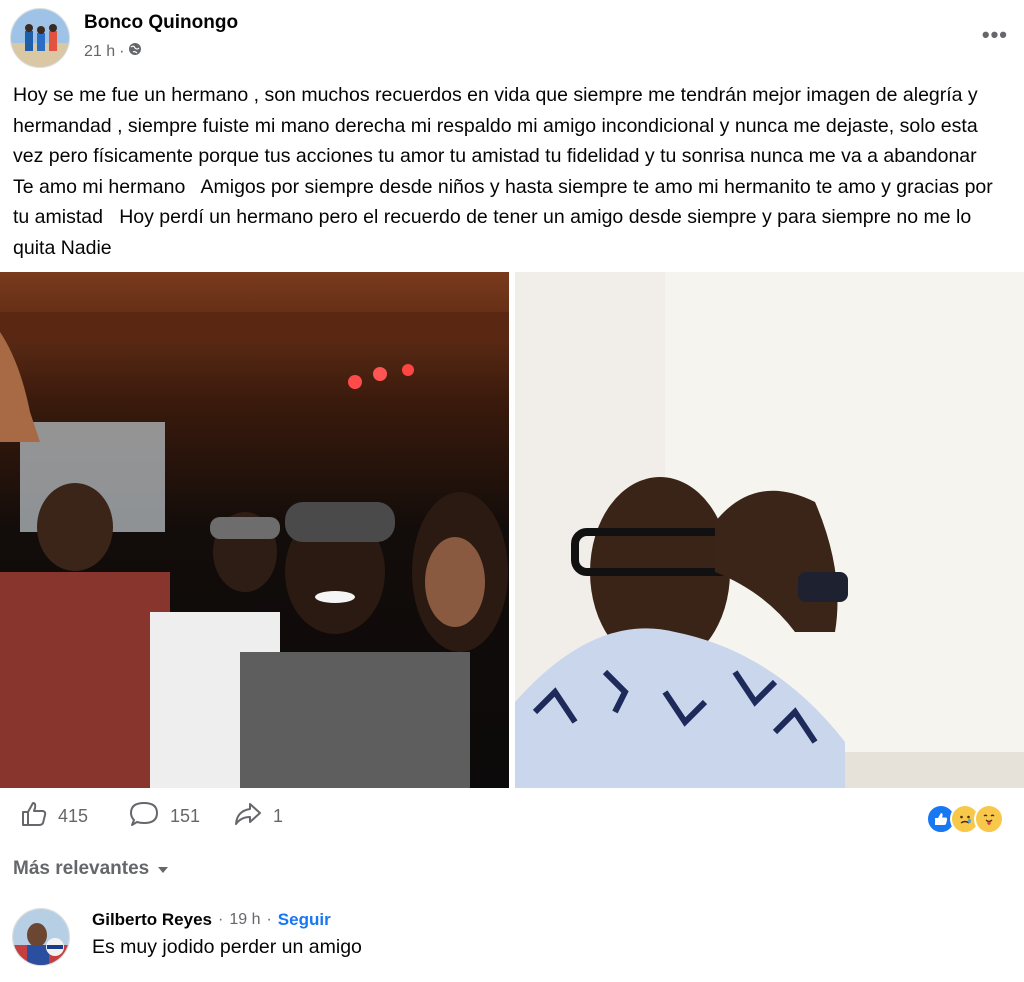 The image size is (1024, 982). I want to click on share-button: 1, so click(258, 816).